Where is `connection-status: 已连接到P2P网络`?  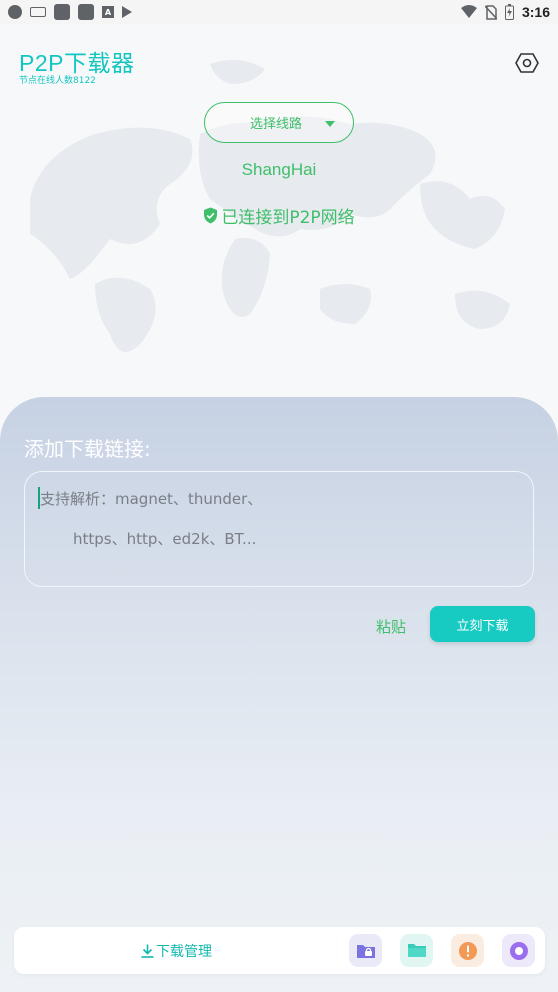 connection-status: 已连接到P2P网络 is located at coordinates (279, 215).